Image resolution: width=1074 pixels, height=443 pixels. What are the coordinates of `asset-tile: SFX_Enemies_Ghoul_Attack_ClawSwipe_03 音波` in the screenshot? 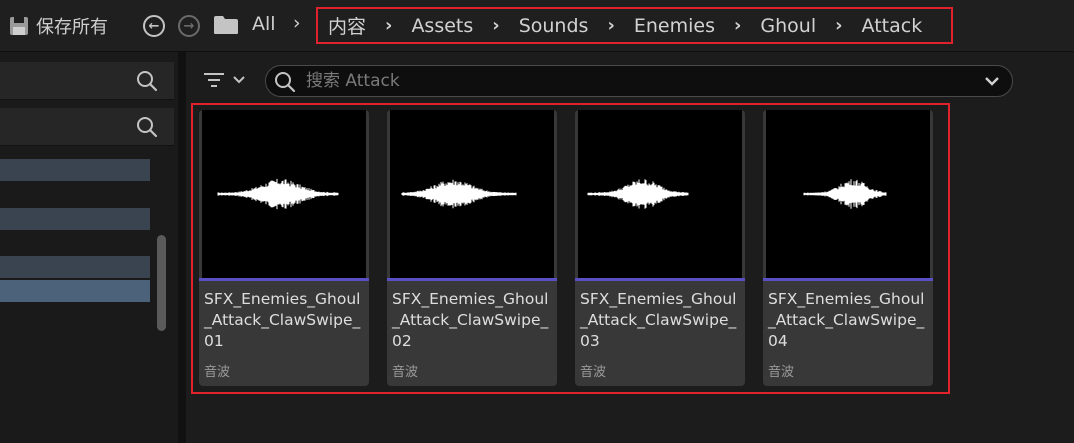 It's located at (660, 248).